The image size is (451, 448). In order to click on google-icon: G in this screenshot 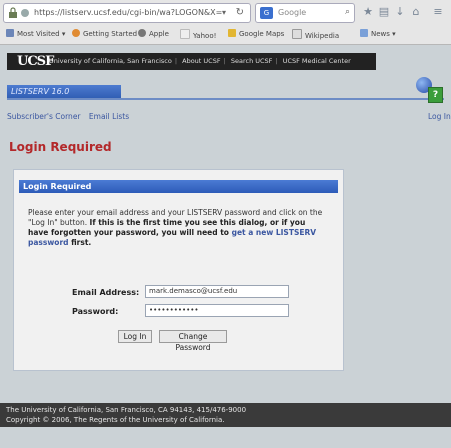, I will do `click(266, 13)`.